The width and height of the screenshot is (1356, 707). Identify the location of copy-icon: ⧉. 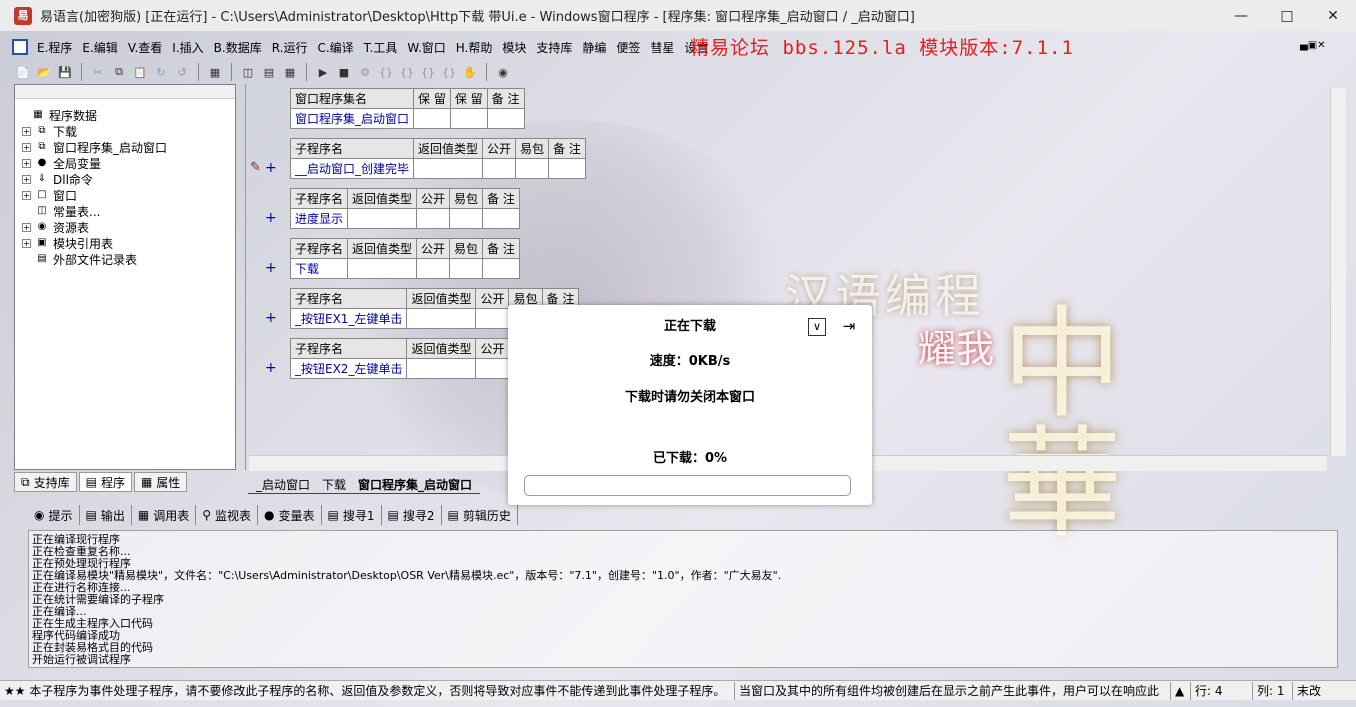
(119, 72).